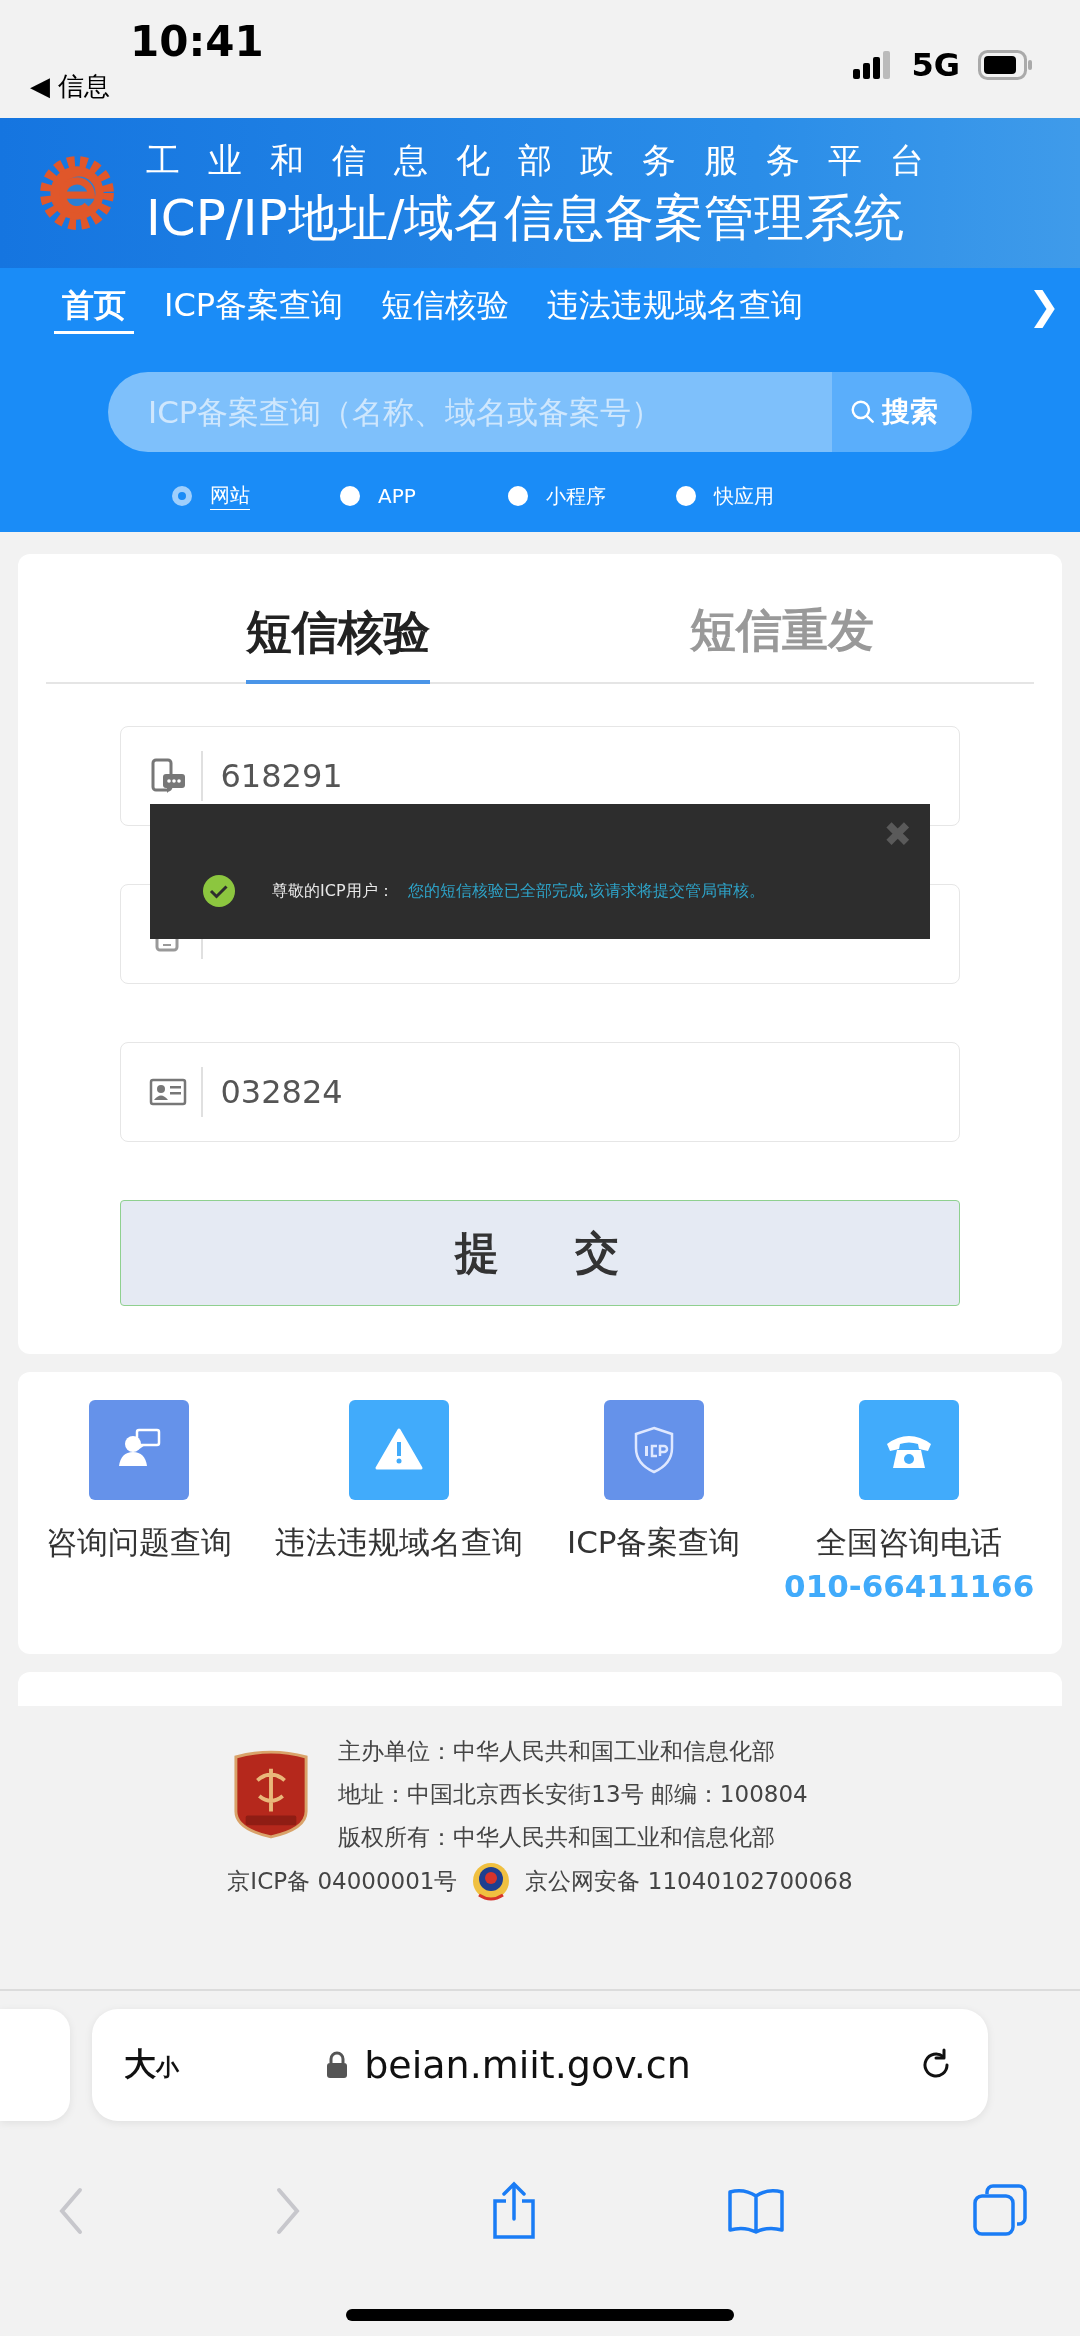  I want to click on radio-label: 小程序, so click(576, 496).